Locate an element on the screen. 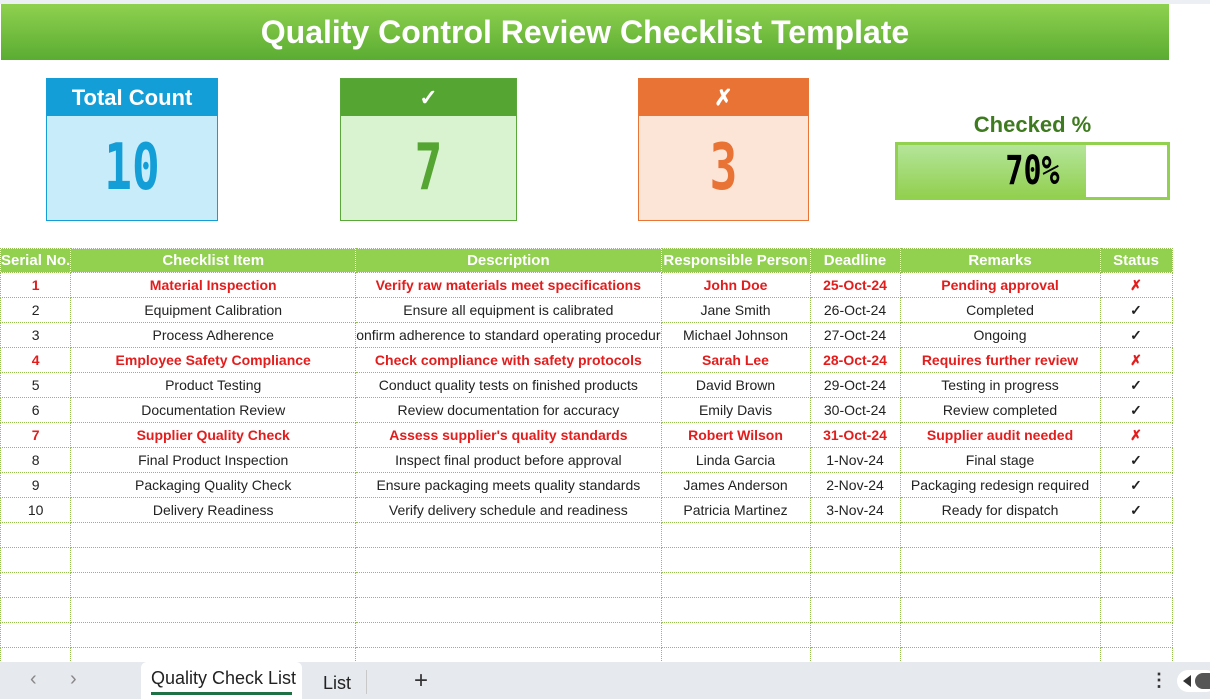  cell-deadline: 2-Nov-24 is located at coordinates (855, 485).